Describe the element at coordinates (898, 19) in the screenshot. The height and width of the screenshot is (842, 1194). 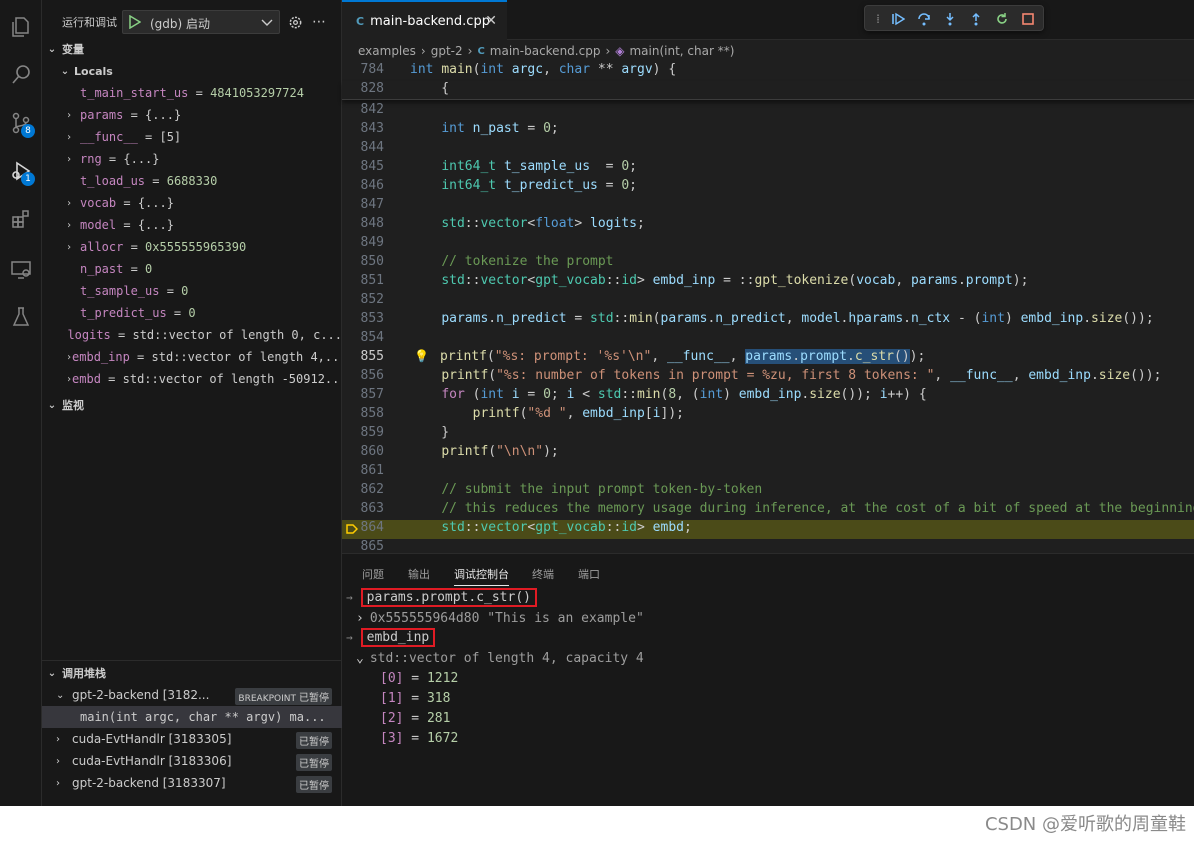
I see `continue-icon` at that location.